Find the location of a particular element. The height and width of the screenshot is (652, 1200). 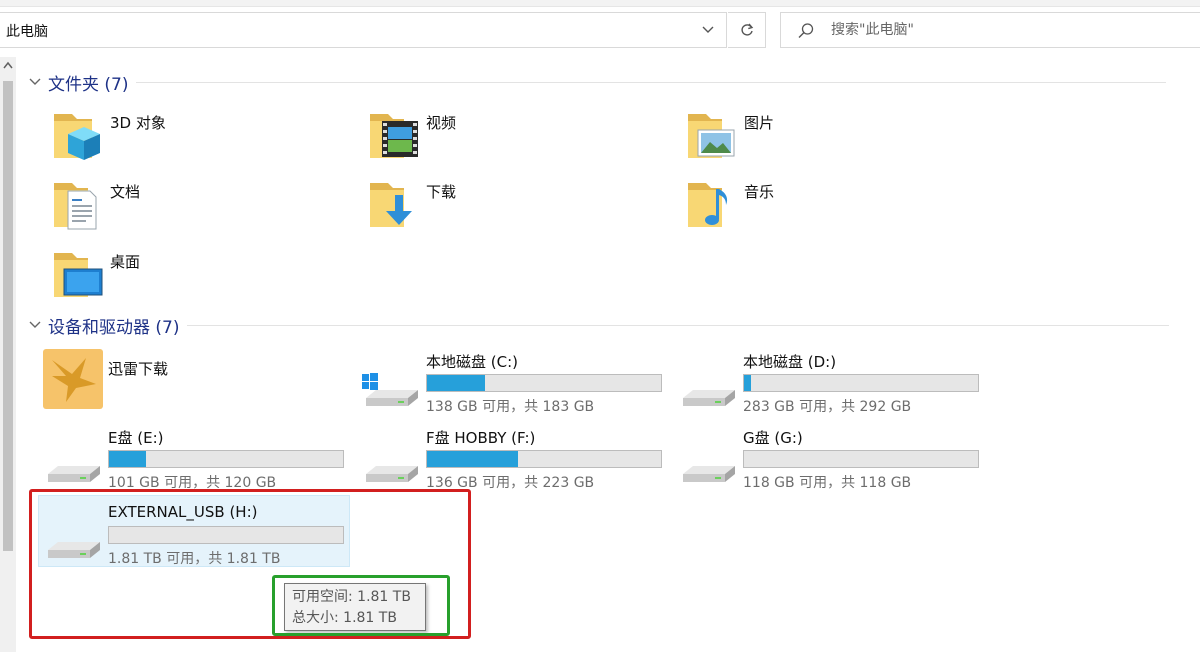

scrollbar-thumb is located at coordinates (8, 316).